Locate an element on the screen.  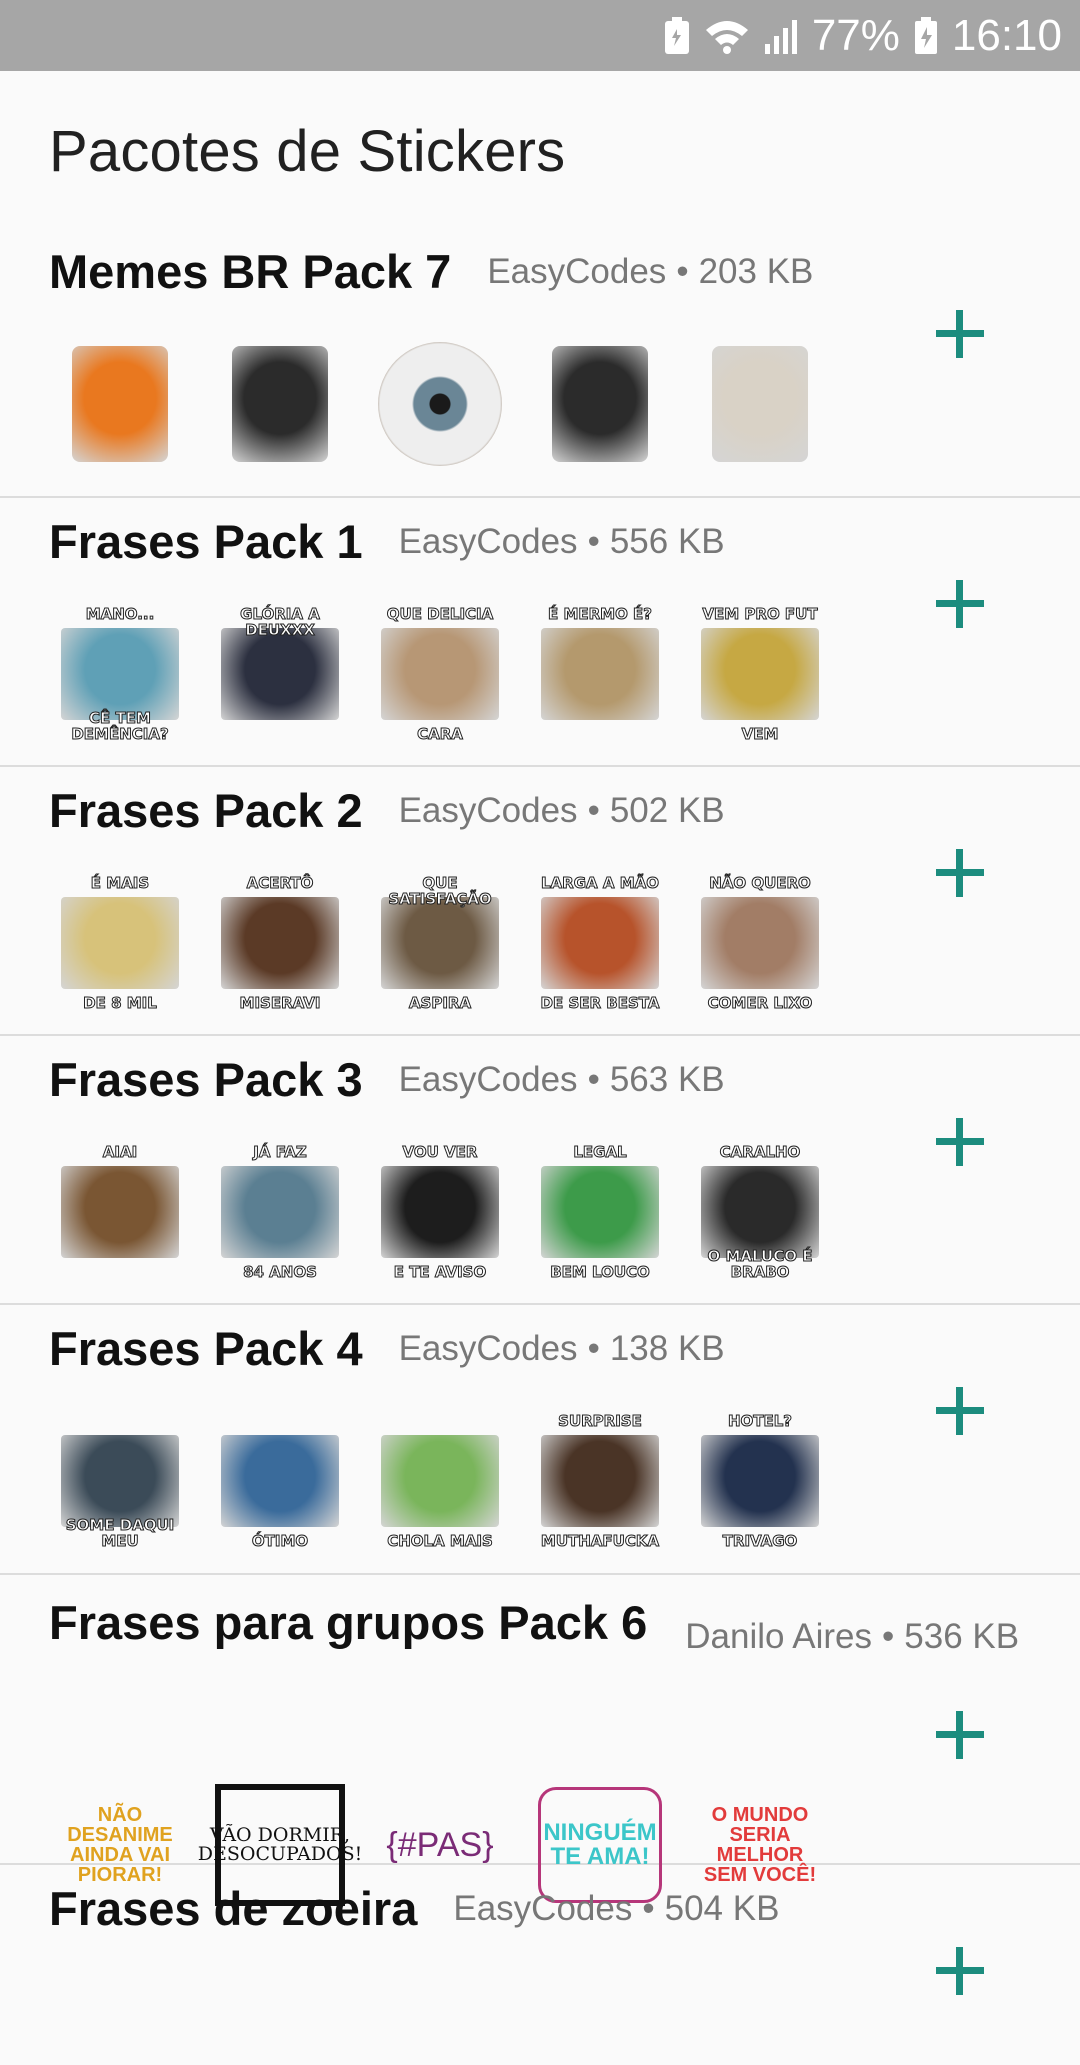
sticker-caption-bottom: CHOLA MAIS is located at coordinates (440, 1541).